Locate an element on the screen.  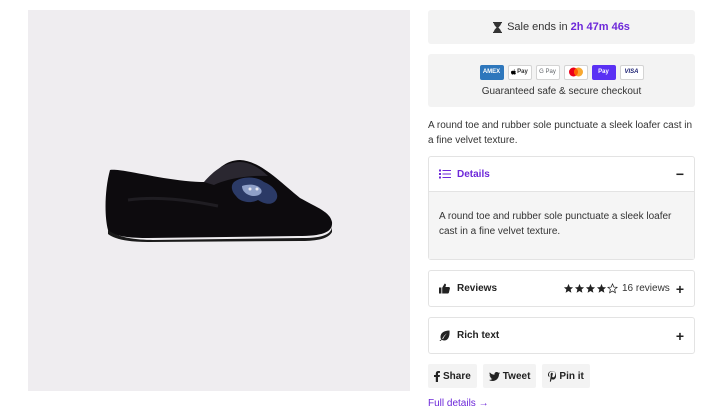
sale-label: Sale ends in is located at coordinates (537, 27).